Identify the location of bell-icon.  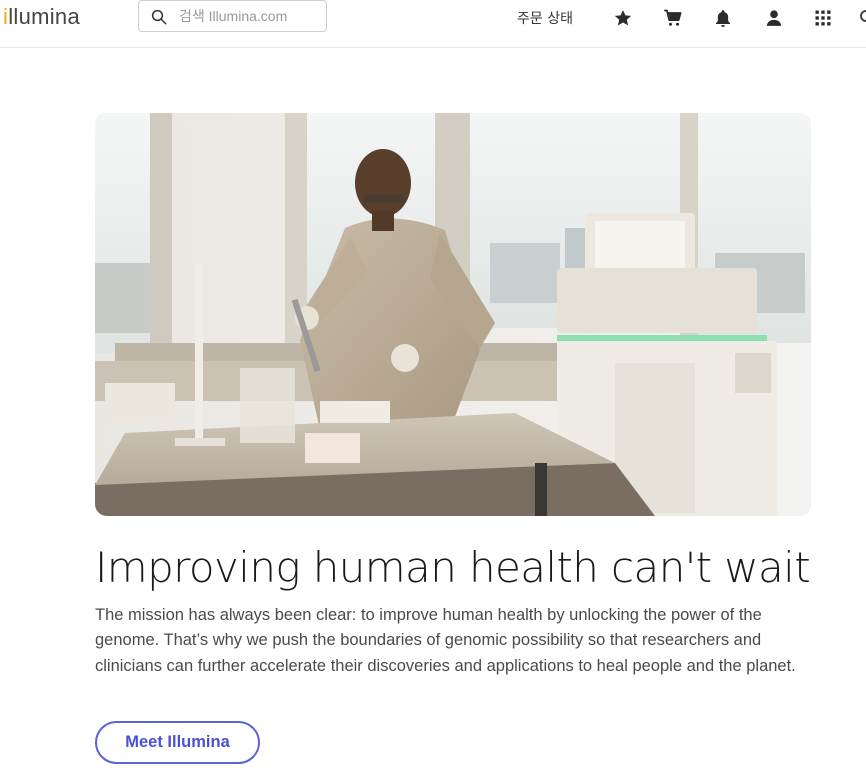
(723, 18).